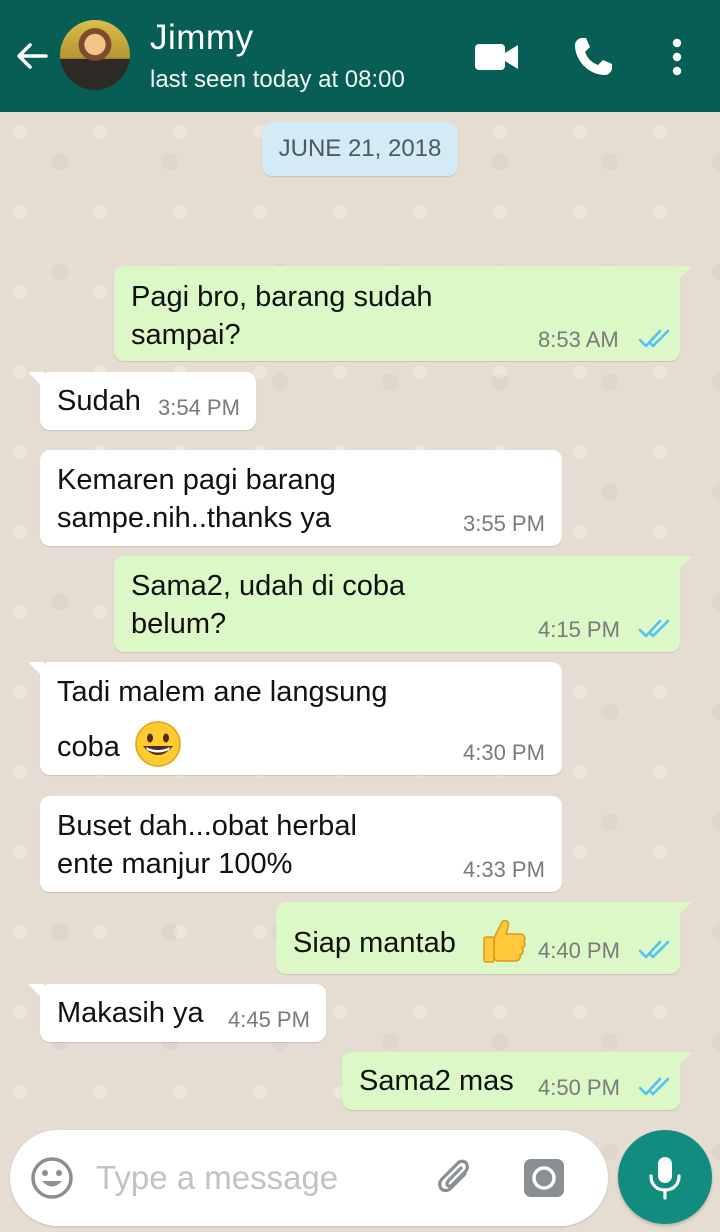 This screenshot has width=720, height=1232. What do you see at coordinates (282, 297) in the screenshot?
I see `message-text: Pagi bro, barang sudah` at bounding box center [282, 297].